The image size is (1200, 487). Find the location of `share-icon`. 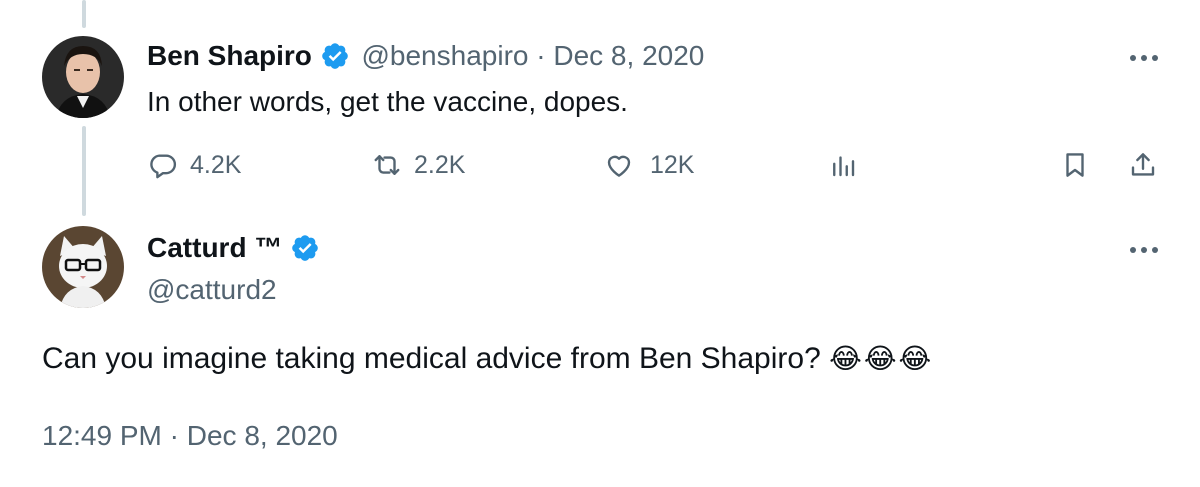

share-icon is located at coordinates (1143, 164).